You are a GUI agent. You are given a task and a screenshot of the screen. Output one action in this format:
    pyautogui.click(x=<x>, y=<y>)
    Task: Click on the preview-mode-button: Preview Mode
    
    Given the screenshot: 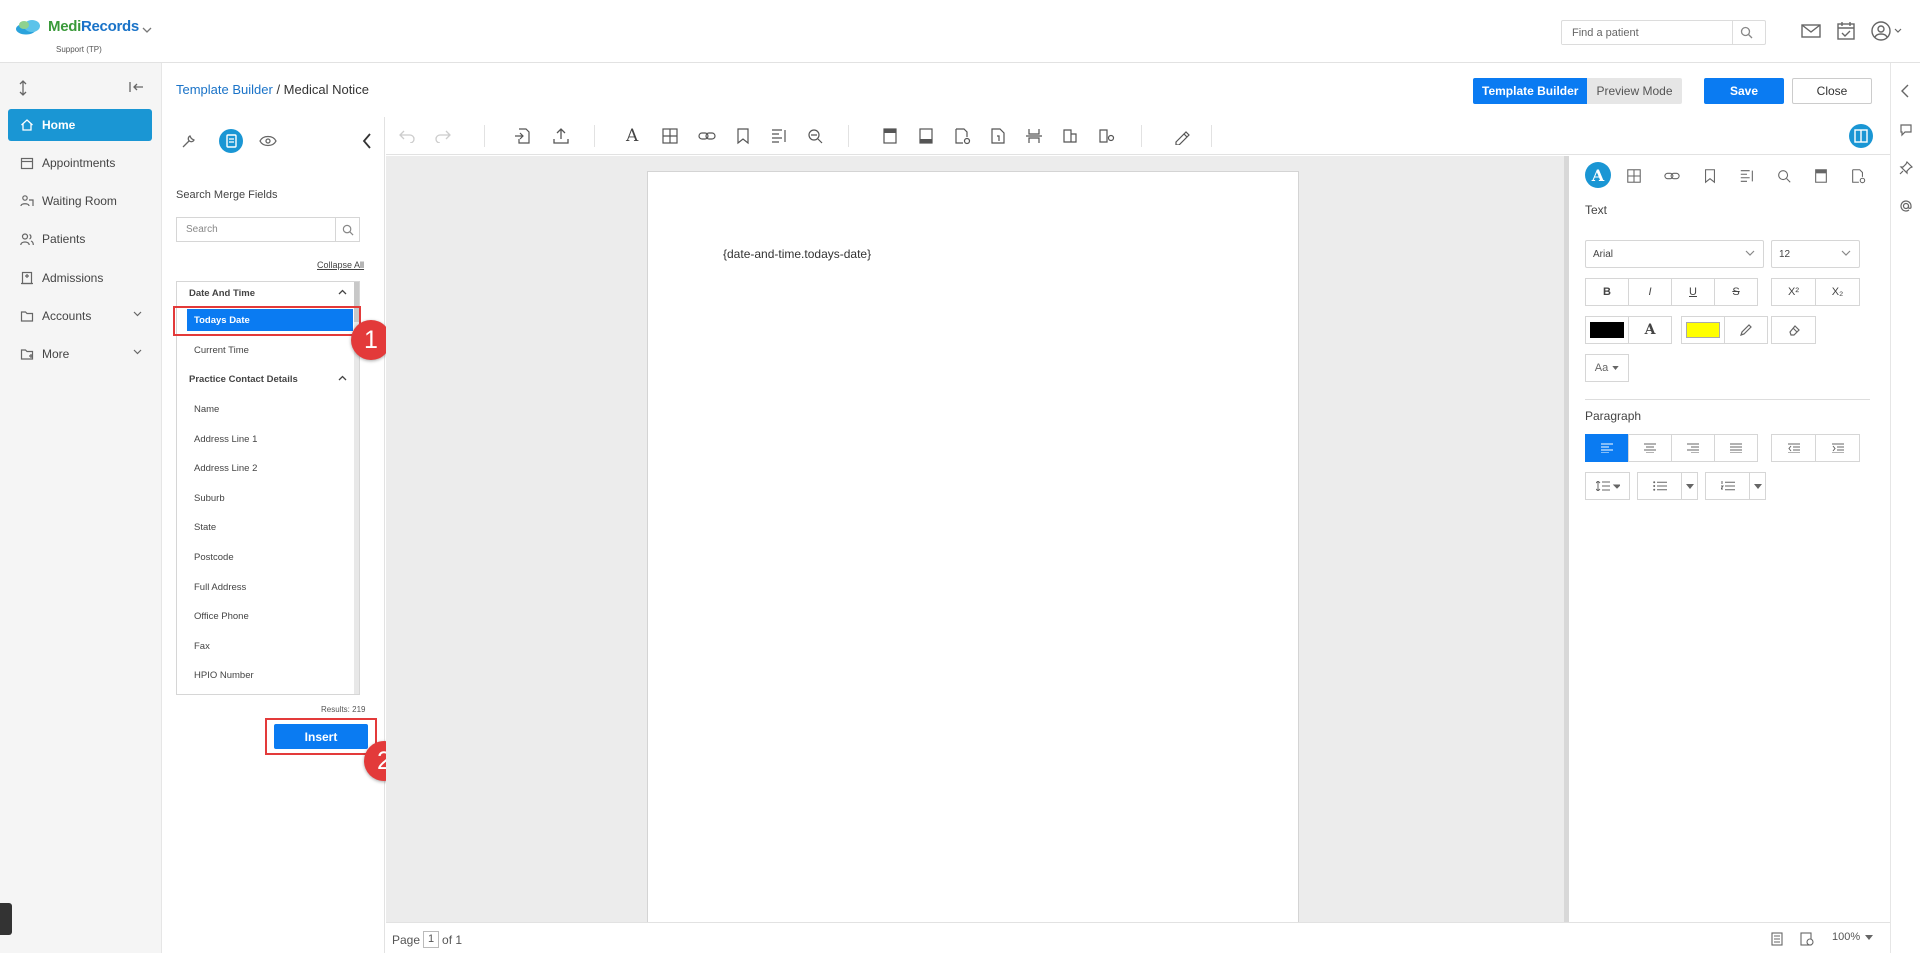 What is the action you would take?
    pyautogui.click(x=1634, y=91)
    